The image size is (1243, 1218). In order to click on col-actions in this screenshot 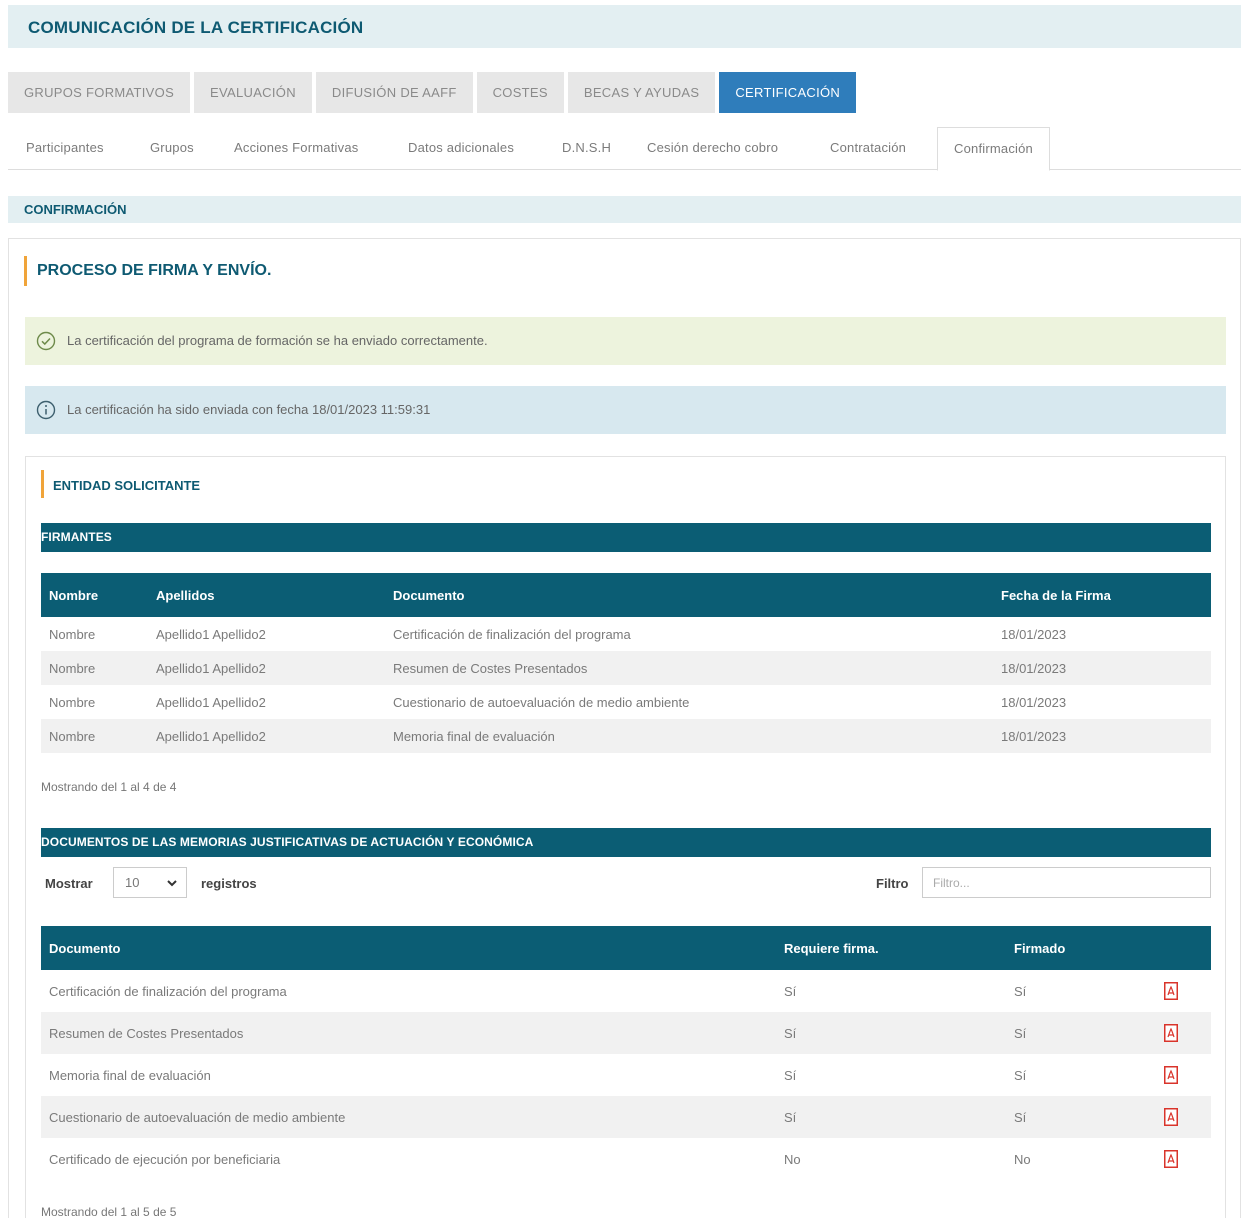, I will do `click(1183, 948)`.